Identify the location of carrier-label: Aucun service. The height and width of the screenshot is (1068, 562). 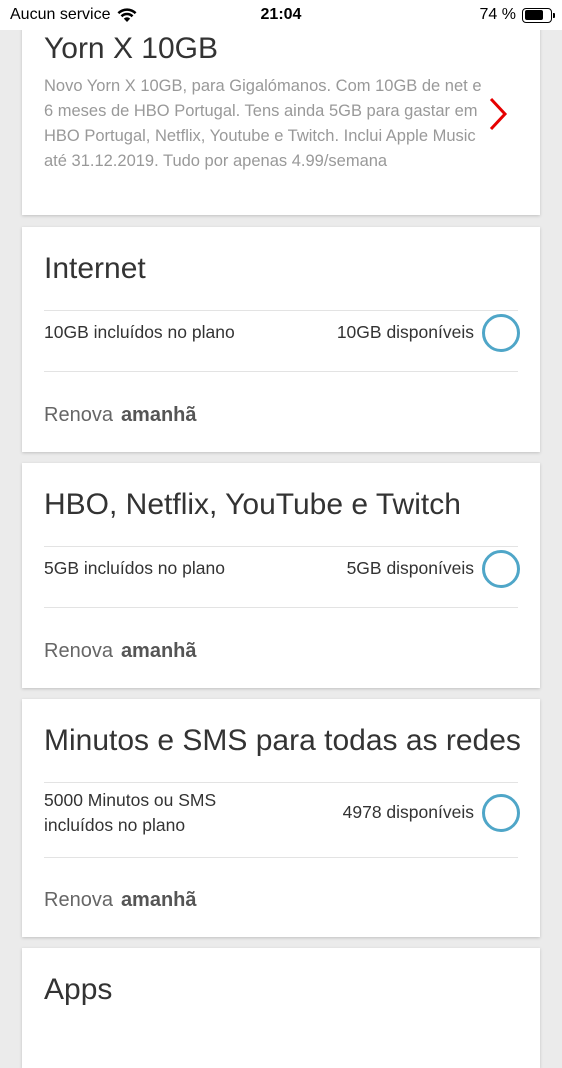
(60, 14).